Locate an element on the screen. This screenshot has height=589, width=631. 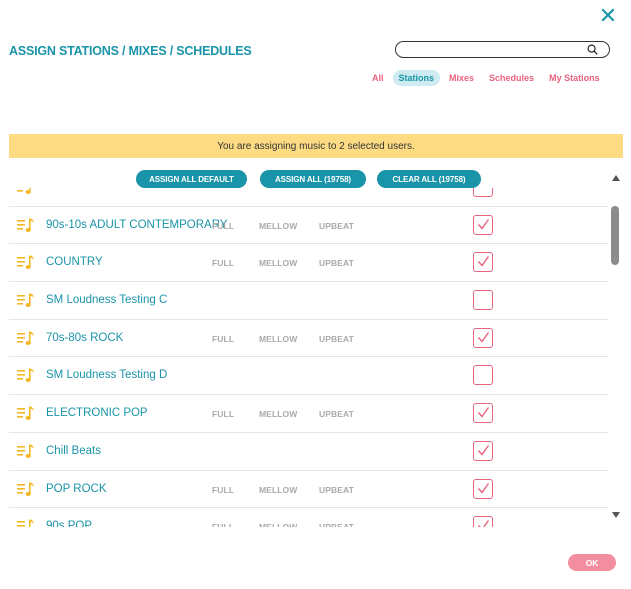
tab-schedules: Schedules is located at coordinates (511, 78).